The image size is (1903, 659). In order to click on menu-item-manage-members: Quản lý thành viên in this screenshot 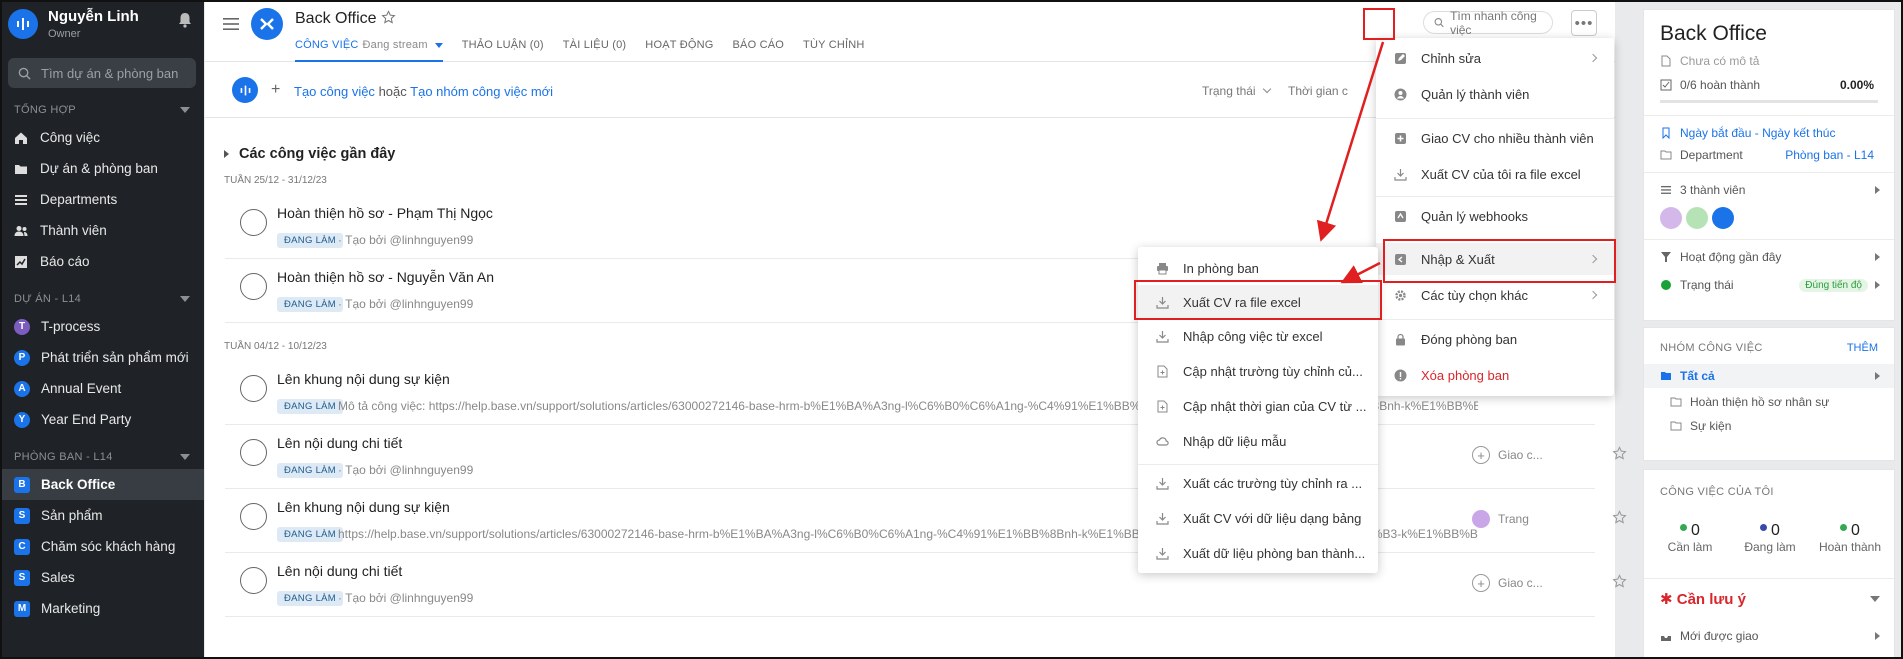, I will do `click(1495, 94)`.